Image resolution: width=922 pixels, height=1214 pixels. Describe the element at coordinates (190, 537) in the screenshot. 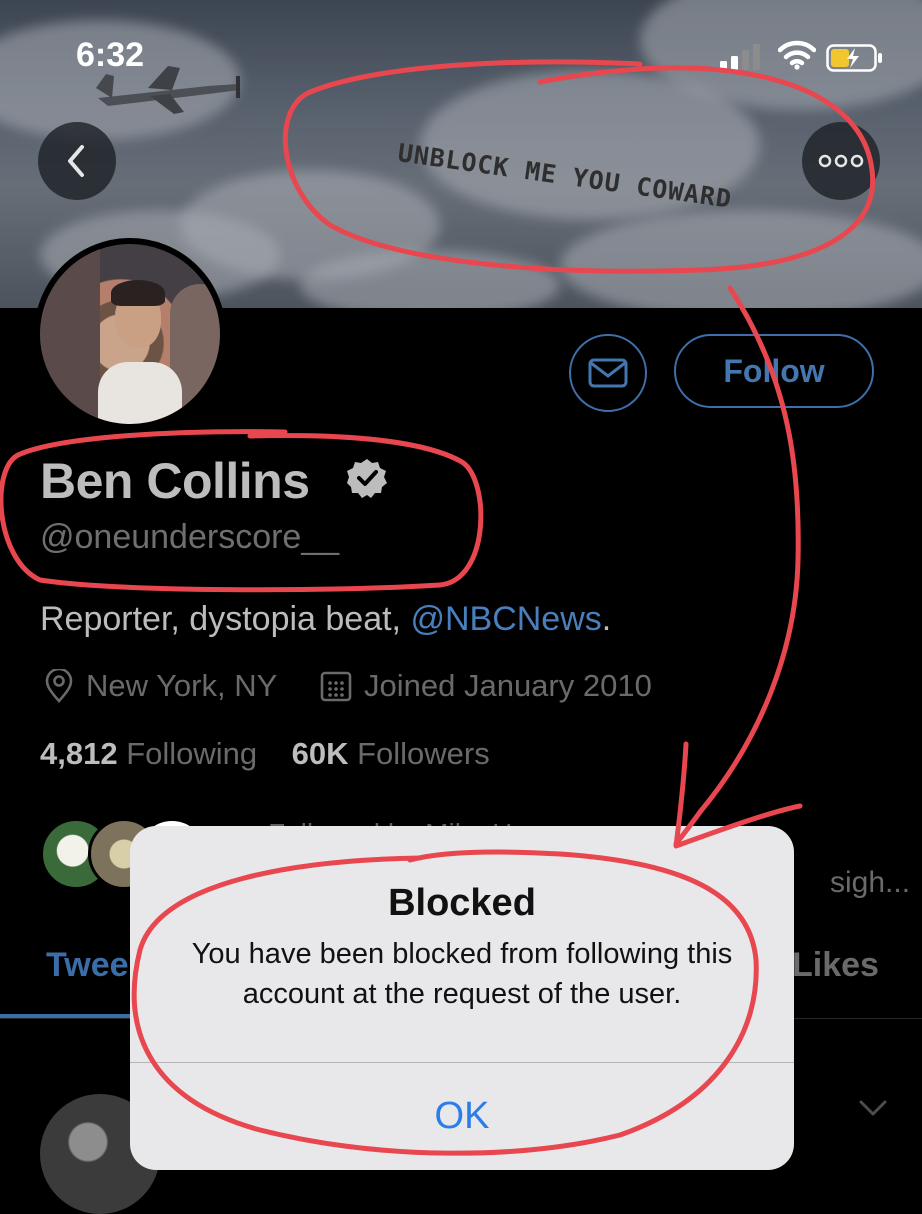

I see `profile-handle: @oneunderscore__` at that location.